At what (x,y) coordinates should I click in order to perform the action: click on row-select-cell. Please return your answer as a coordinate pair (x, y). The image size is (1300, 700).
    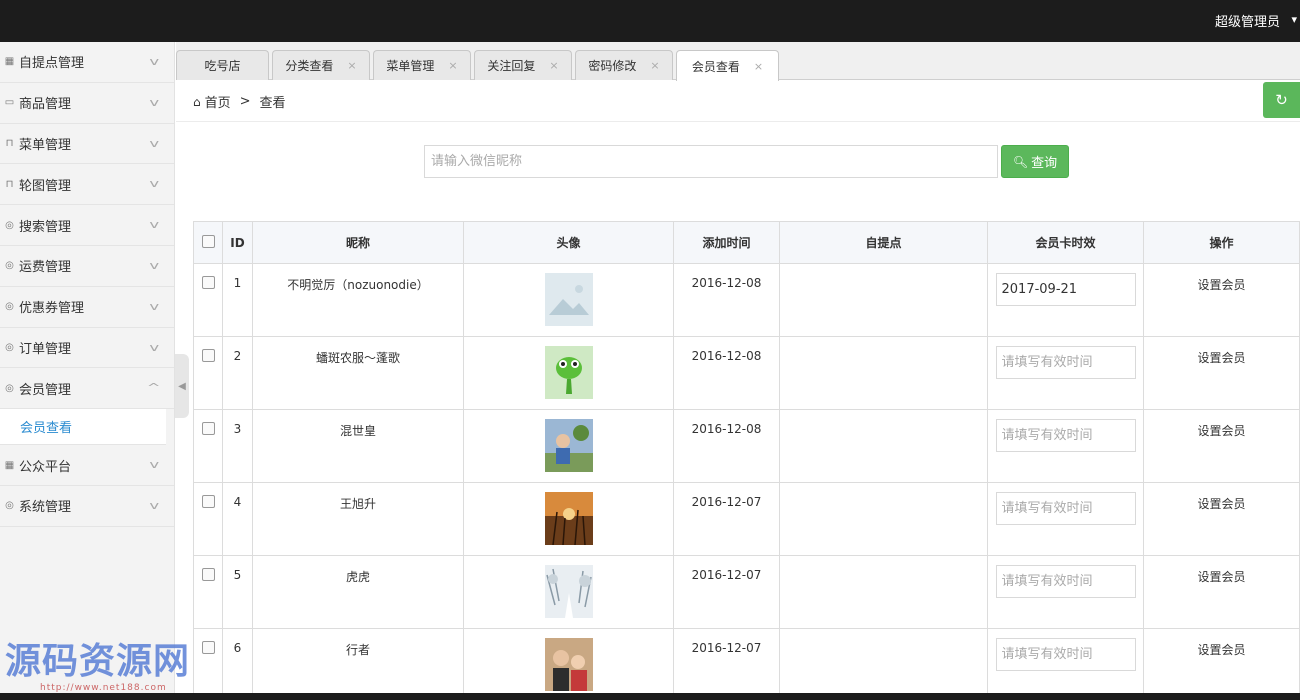
    Looking at the image, I should click on (208, 519).